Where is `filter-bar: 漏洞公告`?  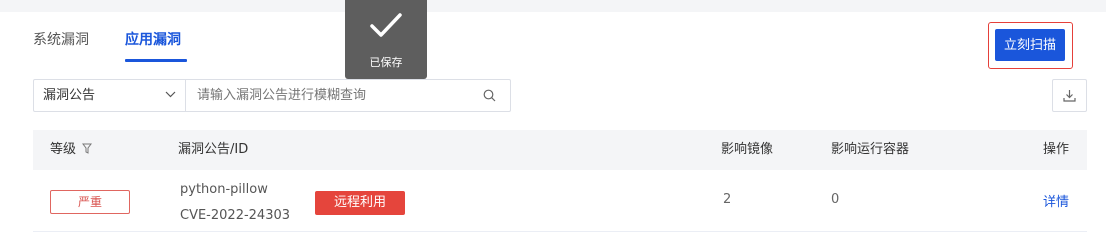 filter-bar: 漏洞公告 is located at coordinates (272, 95).